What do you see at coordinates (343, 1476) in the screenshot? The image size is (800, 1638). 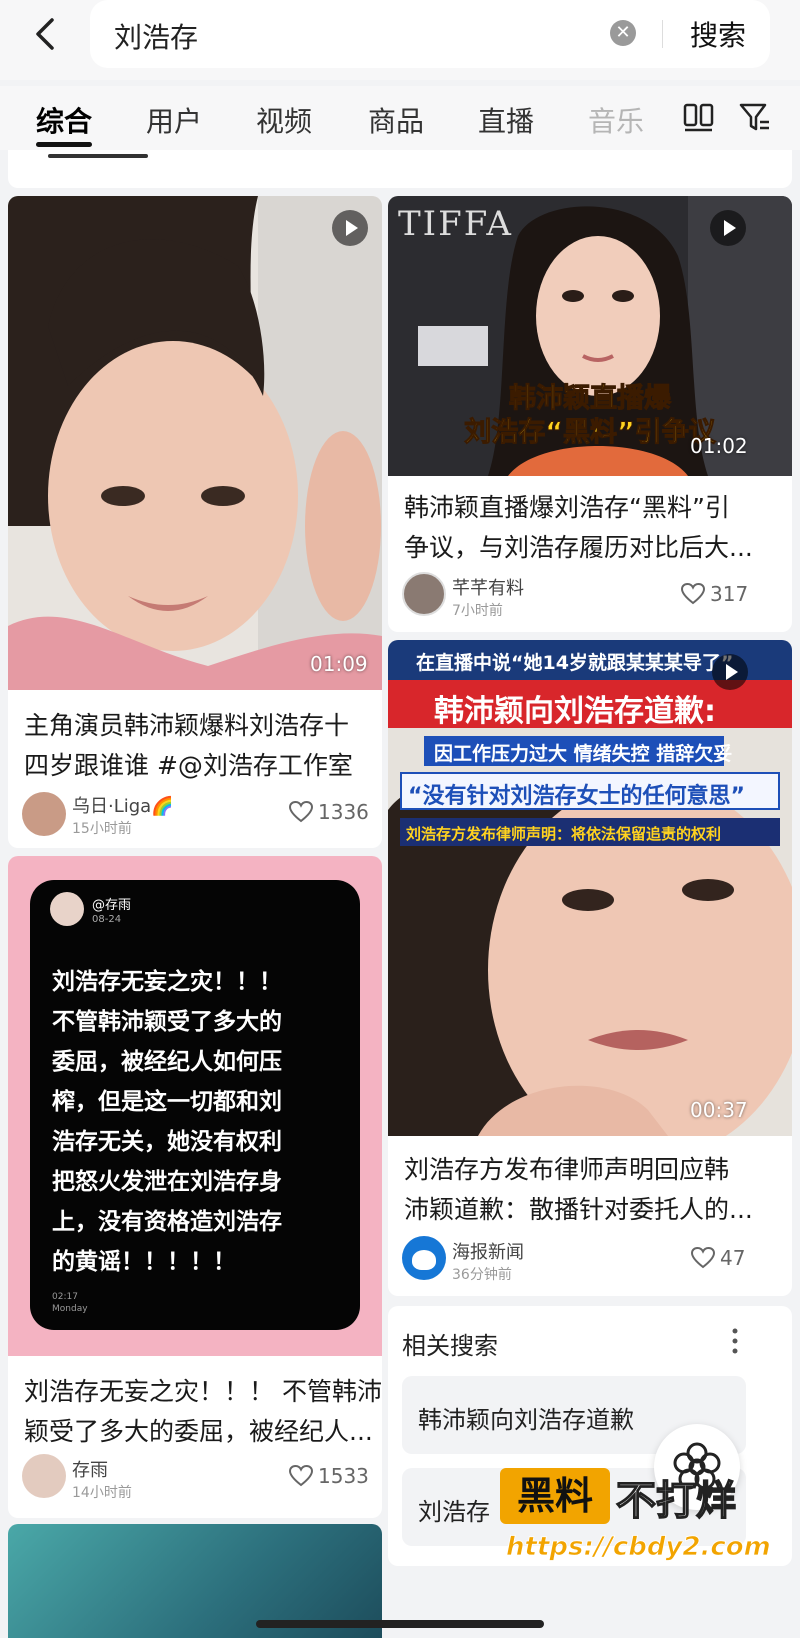 I see `like-count: 1533` at bounding box center [343, 1476].